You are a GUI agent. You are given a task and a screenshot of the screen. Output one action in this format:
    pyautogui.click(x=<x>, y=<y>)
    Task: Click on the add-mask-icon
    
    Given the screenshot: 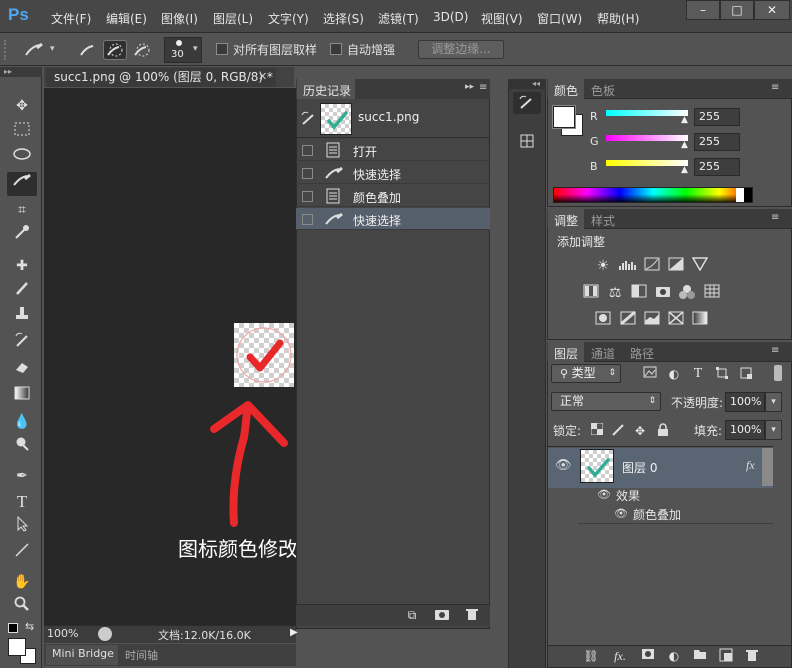 What is the action you would take?
    pyautogui.click(x=648, y=656)
    